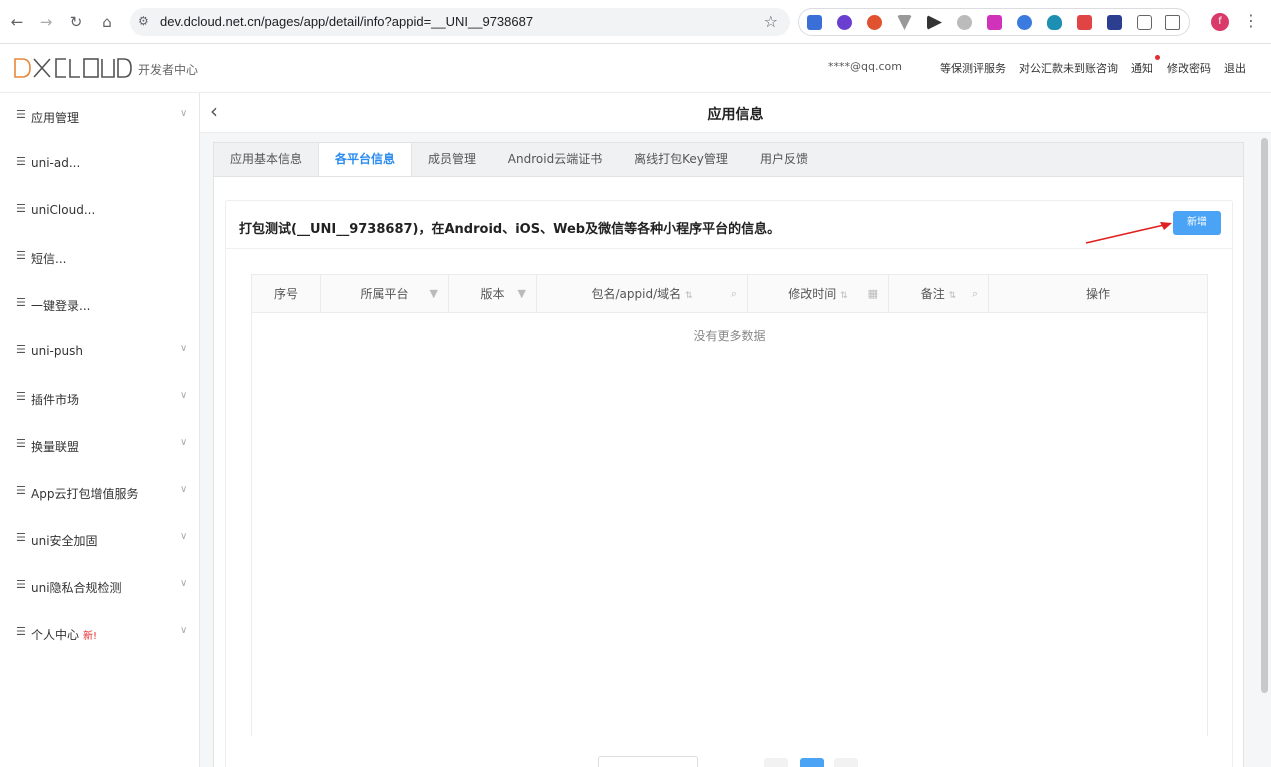  I want to click on download-extension-icon, so click(994, 22).